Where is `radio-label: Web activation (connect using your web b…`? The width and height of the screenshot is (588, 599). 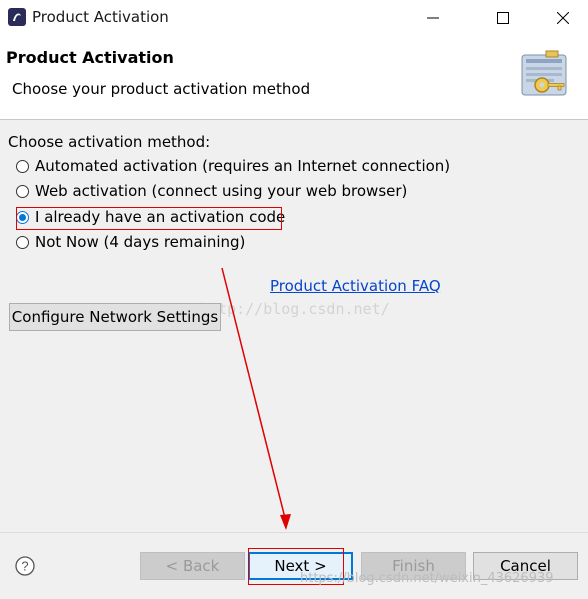 radio-label: Web activation (connect using your web b… is located at coordinates (221, 191).